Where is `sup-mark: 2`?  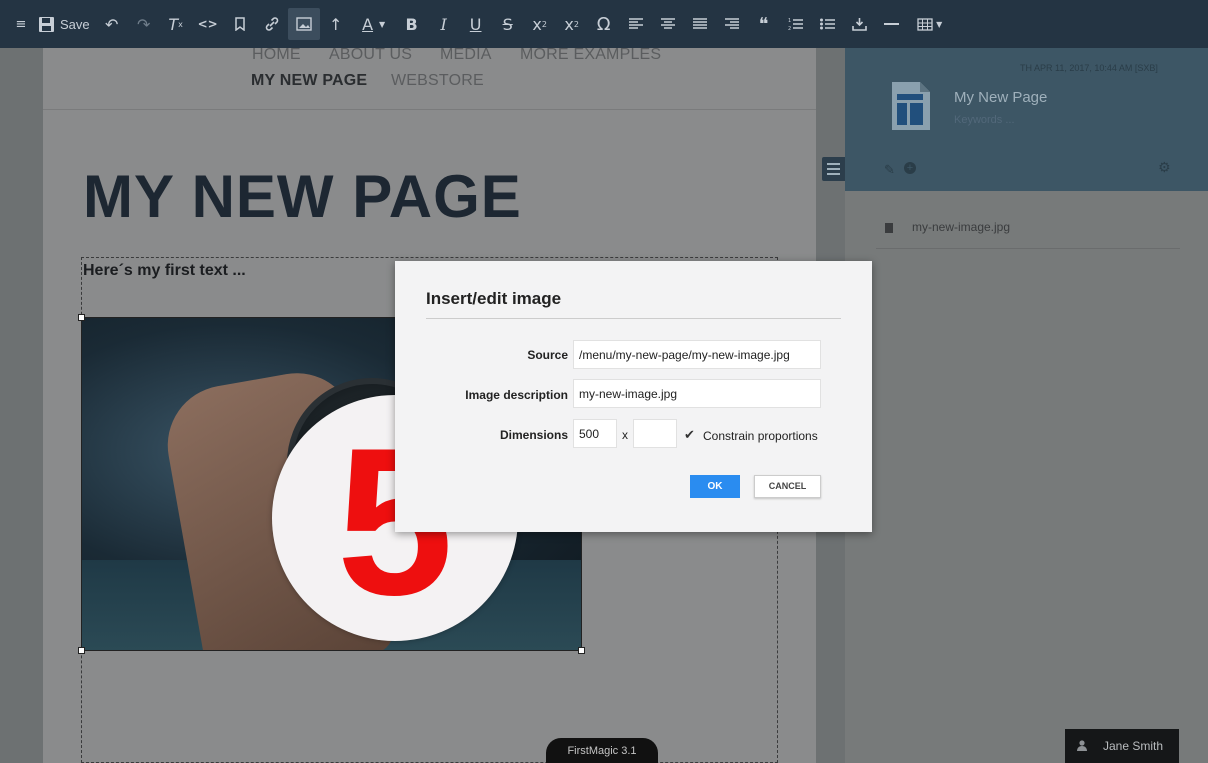
sup-mark: 2 is located at coordinates (544, 24).